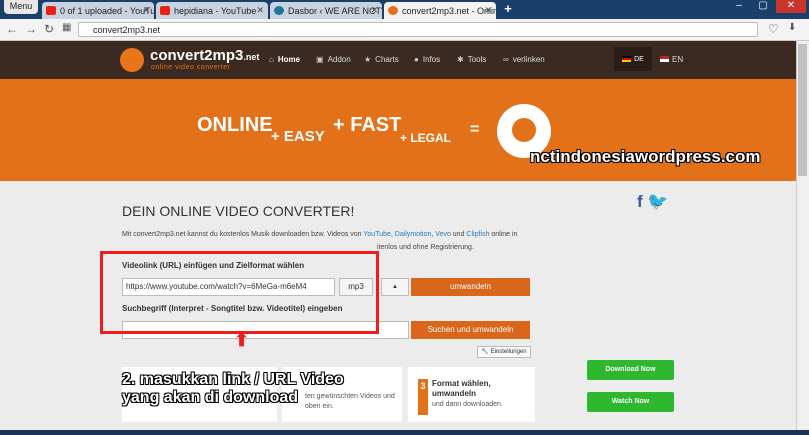 The height and width of the screenshot is (435, 809). I want to click on tab-youtube-upload: 0 of 1 uploaded - YouTube ✕, so click(98, 10).